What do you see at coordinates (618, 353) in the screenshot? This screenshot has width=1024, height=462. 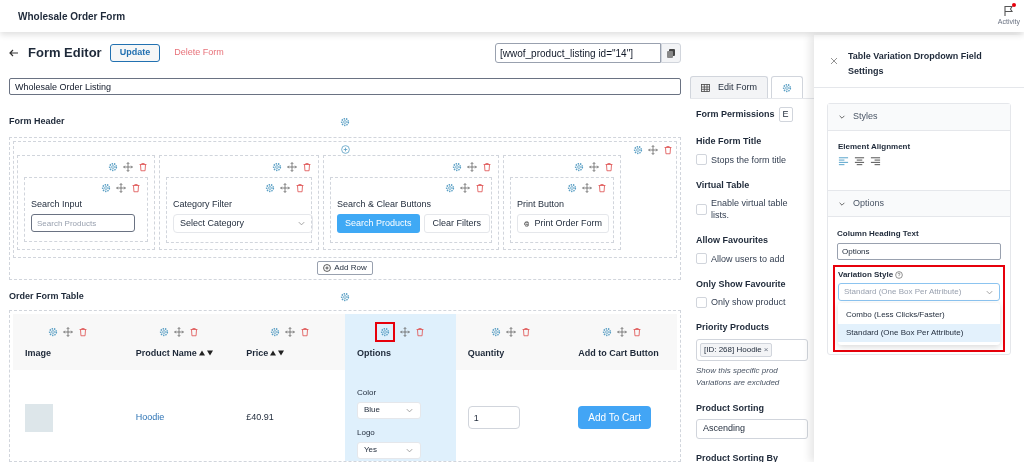 I see `column-heading: Add to Cart Button` at bounding box center [618, 353].